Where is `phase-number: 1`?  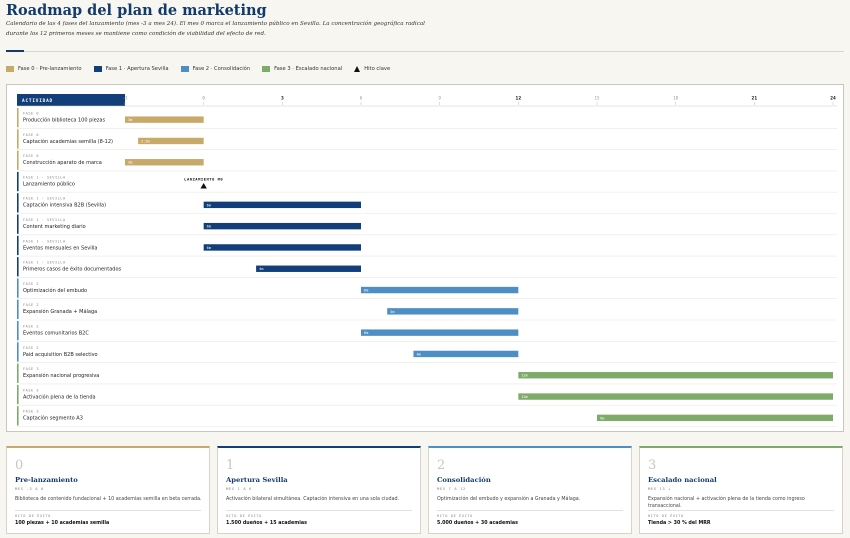
phase-number: 1 is located at coordinates (230, 465).